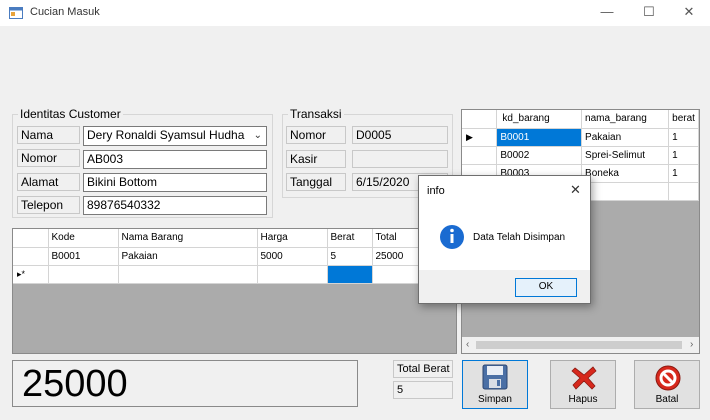  Describe the element at coordinates (75, 384) in the screenshot. I see `total-value: 25000` at that location.